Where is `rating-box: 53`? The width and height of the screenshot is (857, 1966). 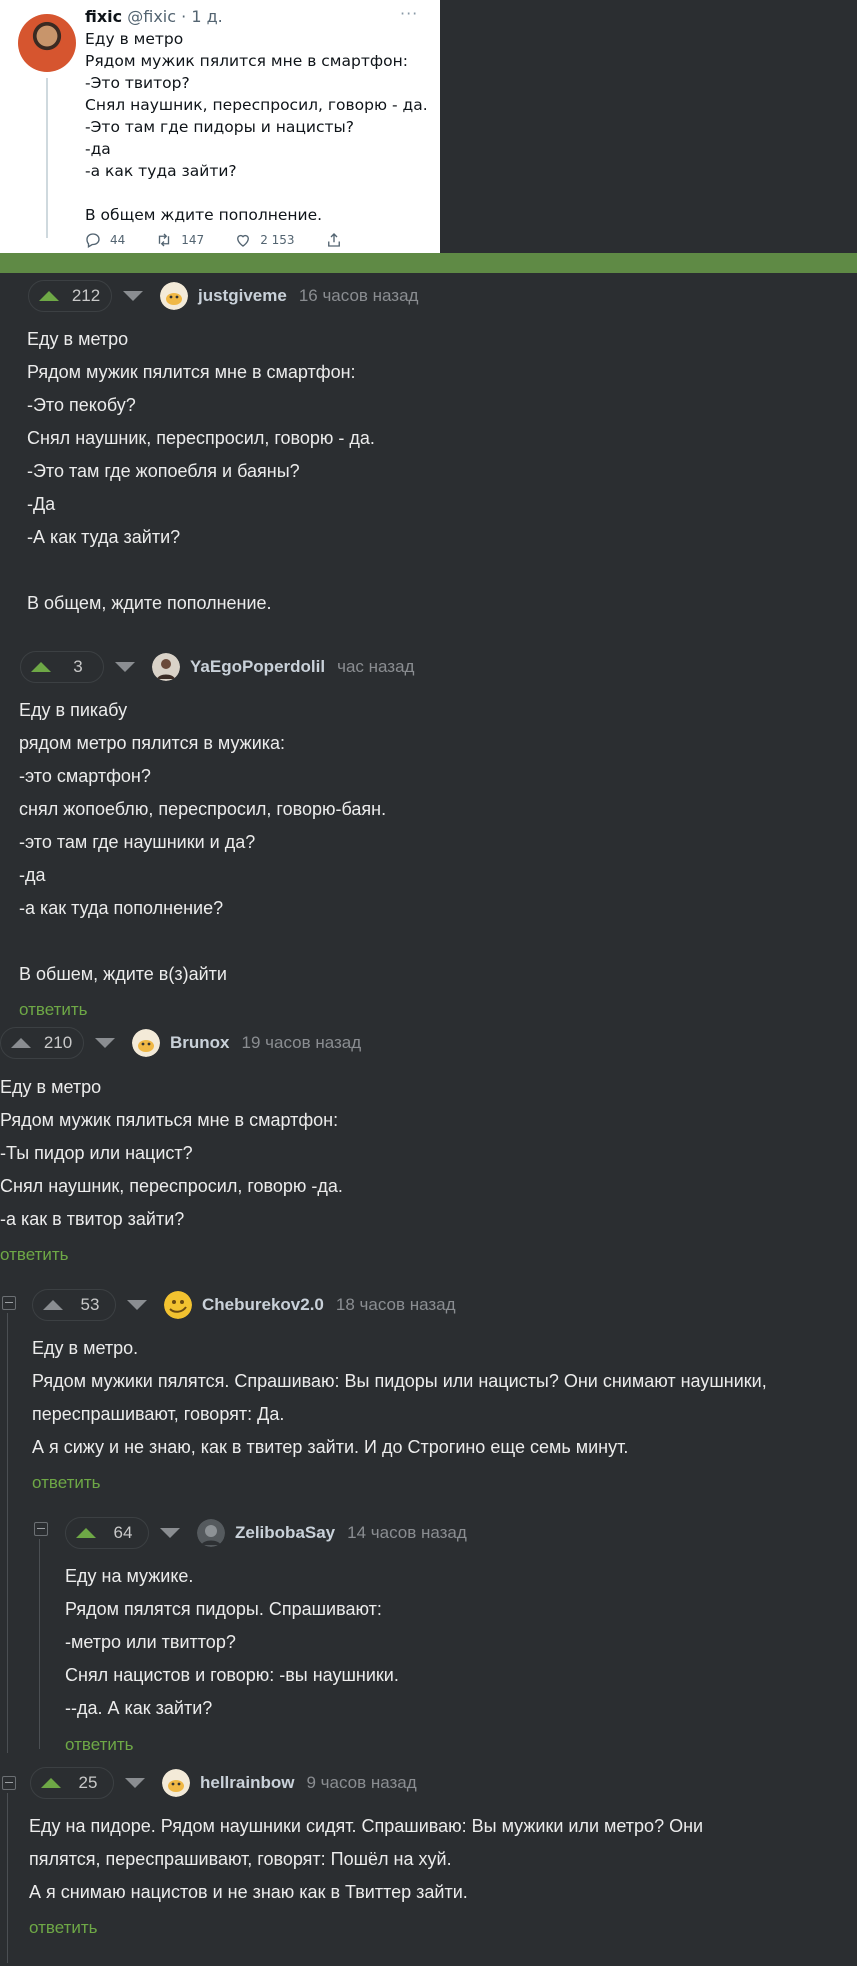 rating-box: 53 is located at coordinates (74, 1305).